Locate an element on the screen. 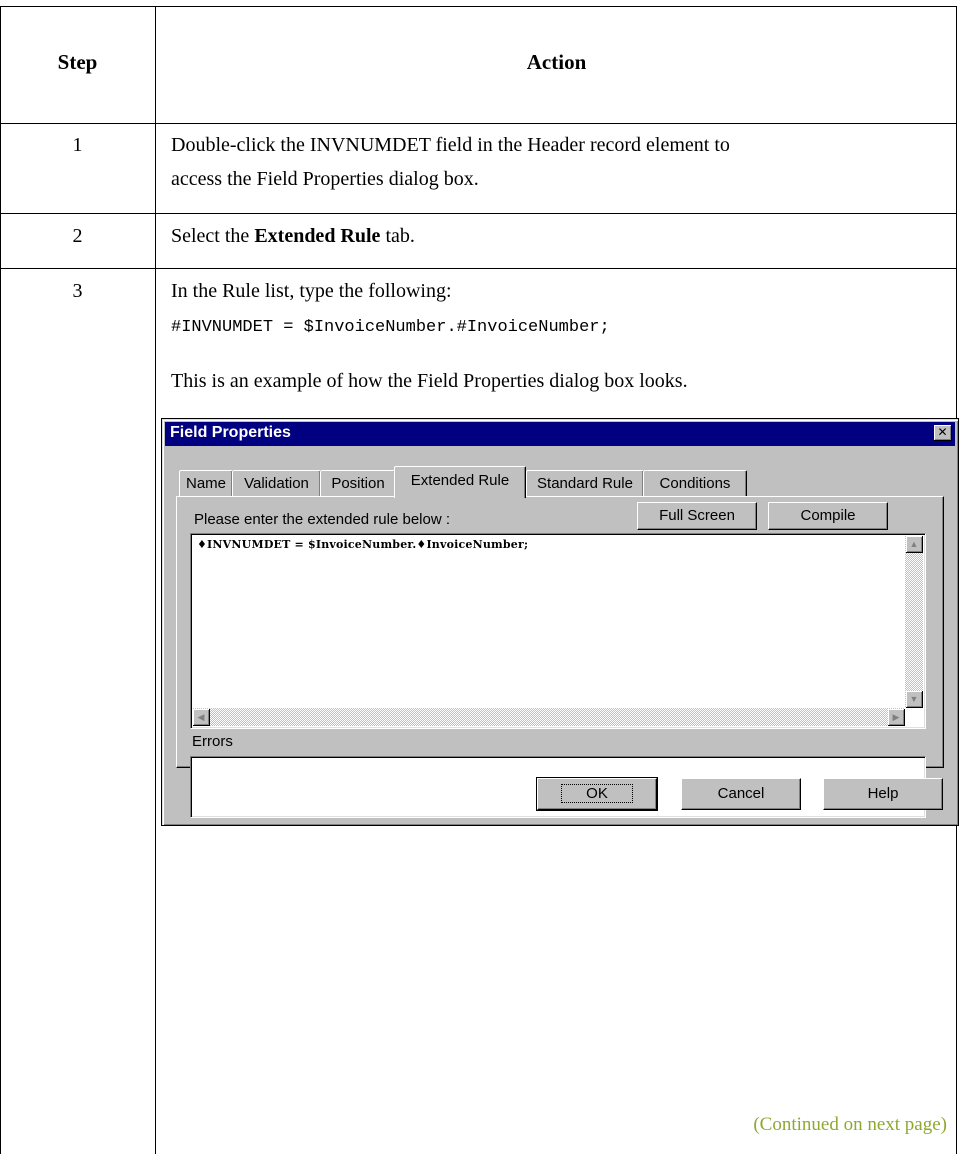 This screenshot has width=969, height=1154. close-icon: ✕ is located at coordinates (943, 433).